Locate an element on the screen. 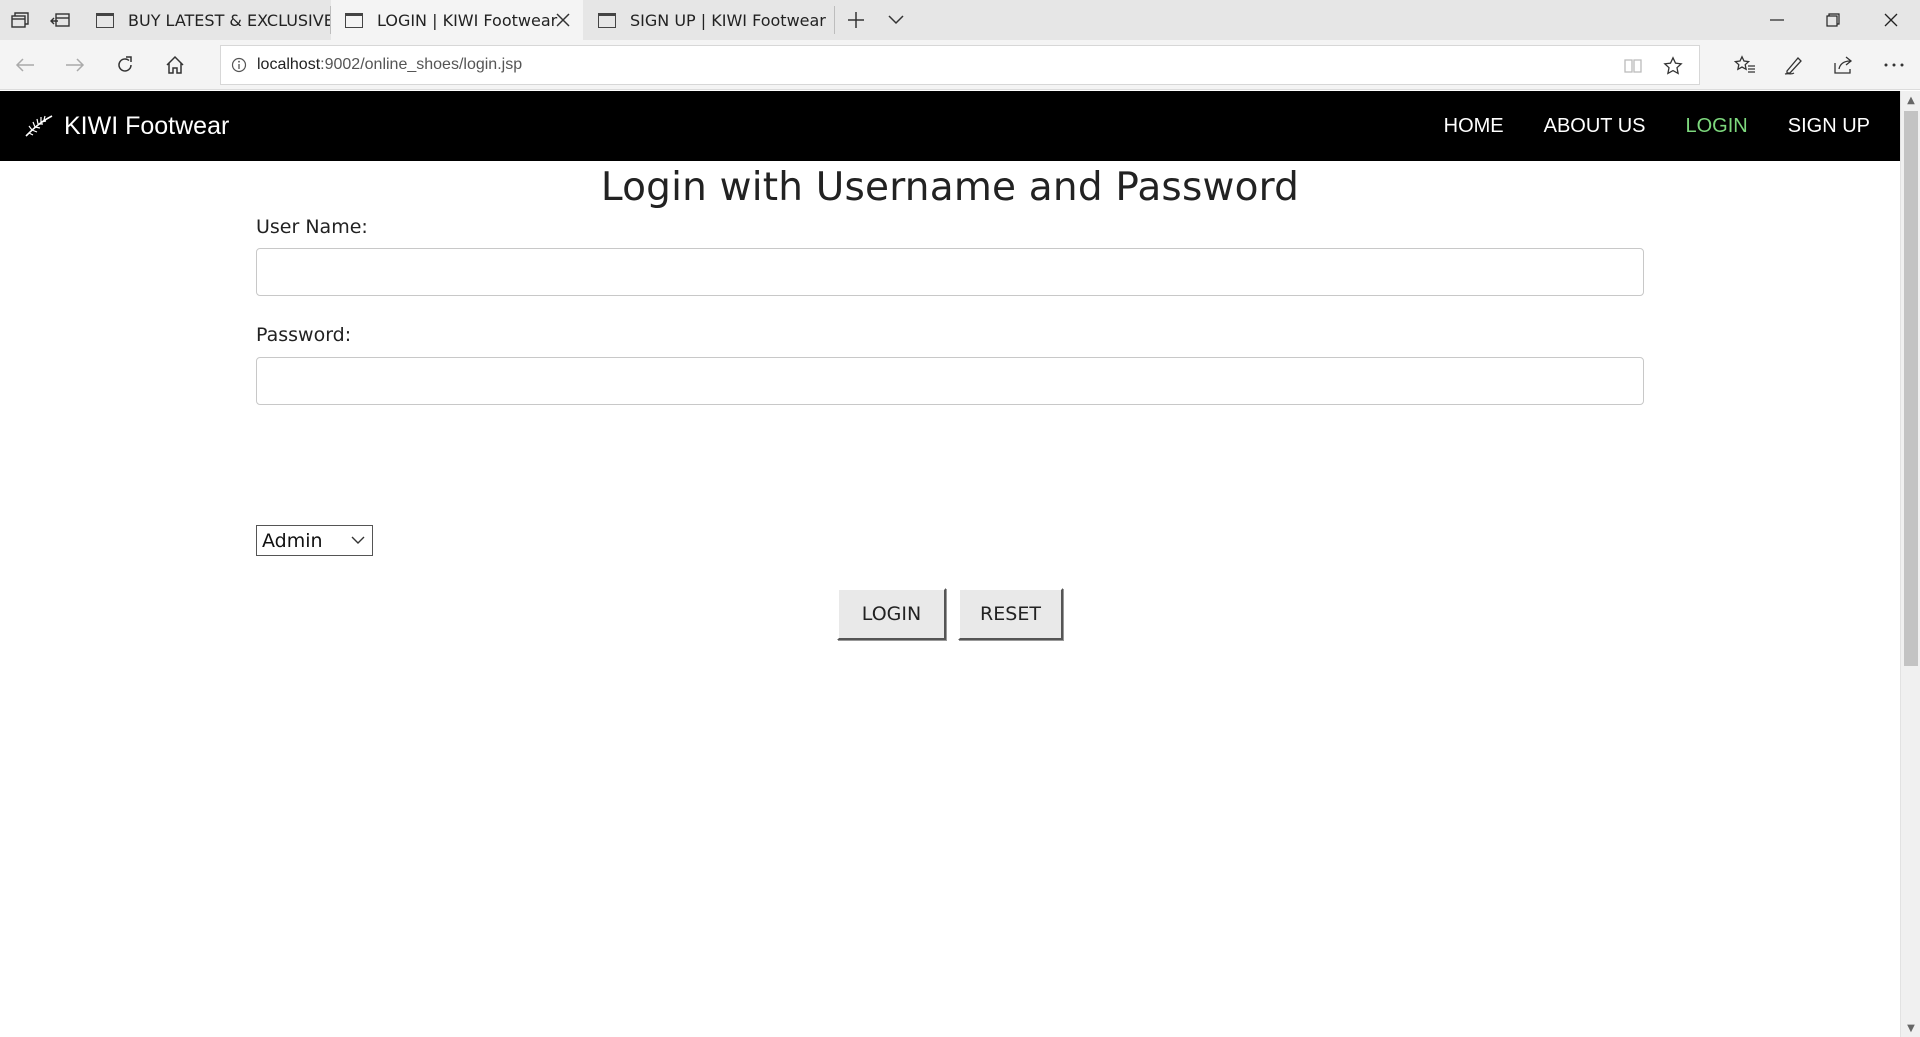  nav-about-link: ABOUT US is located at coordinates (1595, 126).